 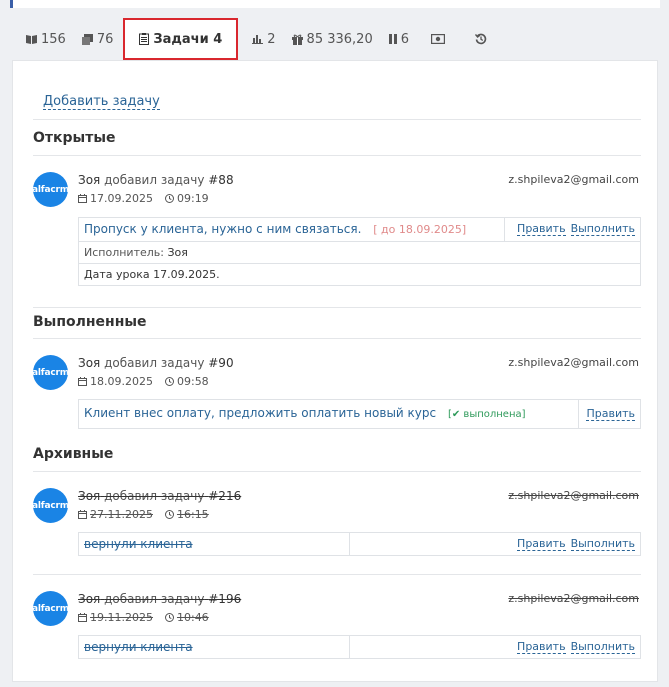 I want to click on task-date: 17.09.2025, so click(x=121, y=198).